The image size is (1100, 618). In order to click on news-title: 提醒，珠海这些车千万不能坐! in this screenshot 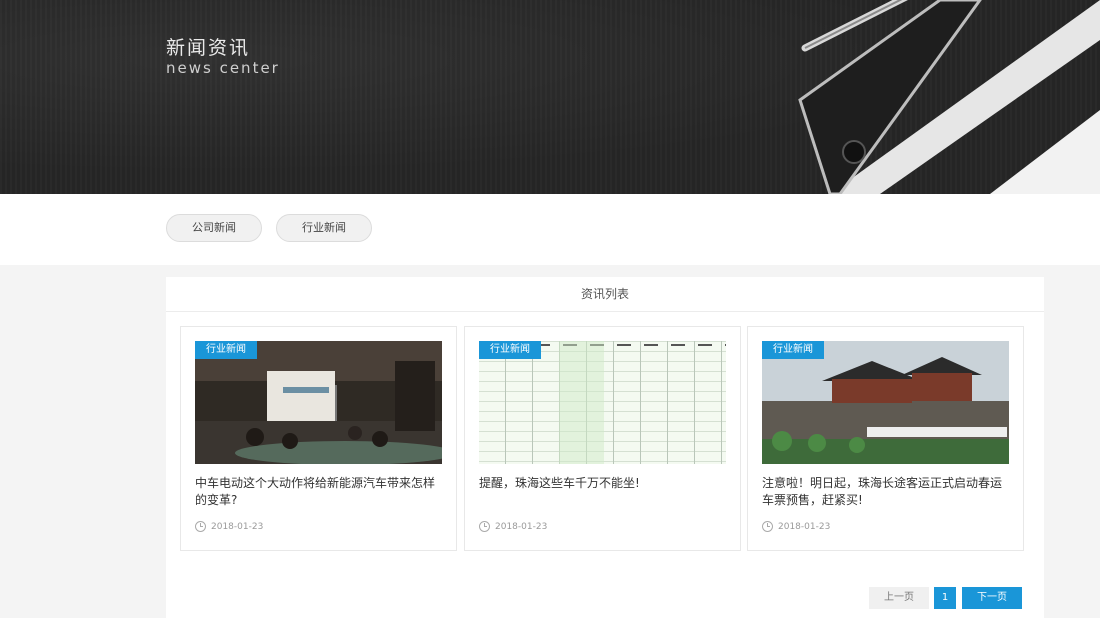, I will do `click(604, 483)`.